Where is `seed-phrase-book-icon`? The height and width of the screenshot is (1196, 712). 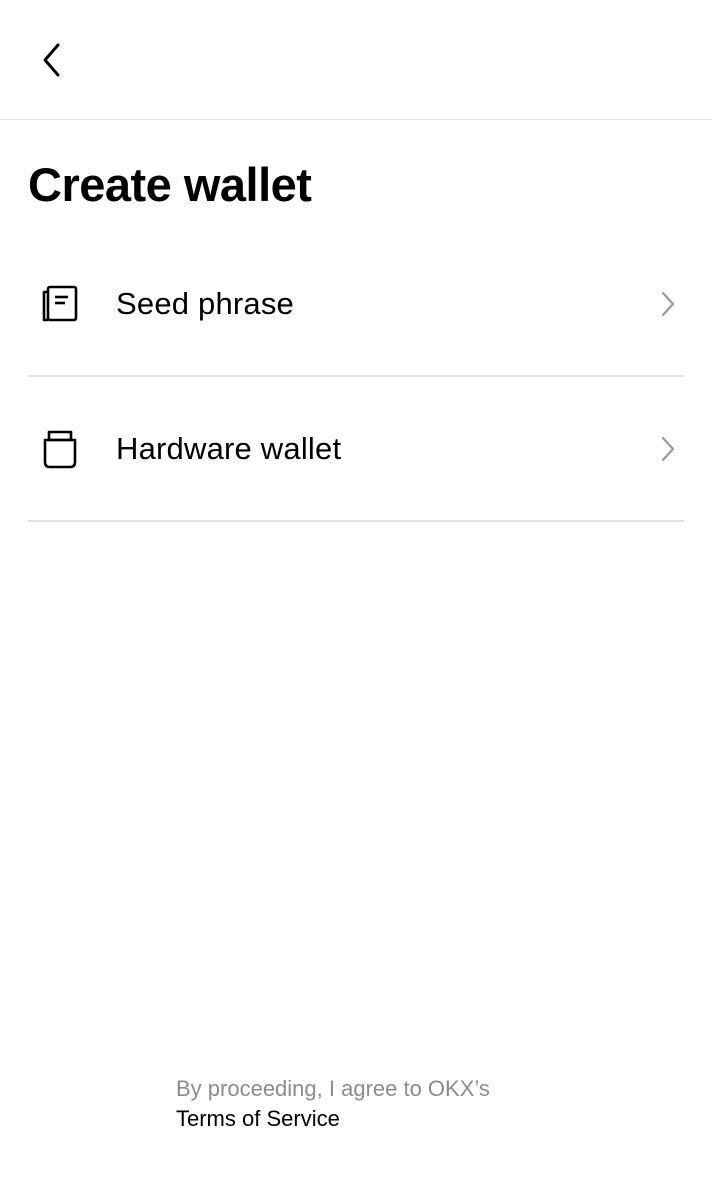 seed-phrase-book-icon is located at coordinates (60, 304).